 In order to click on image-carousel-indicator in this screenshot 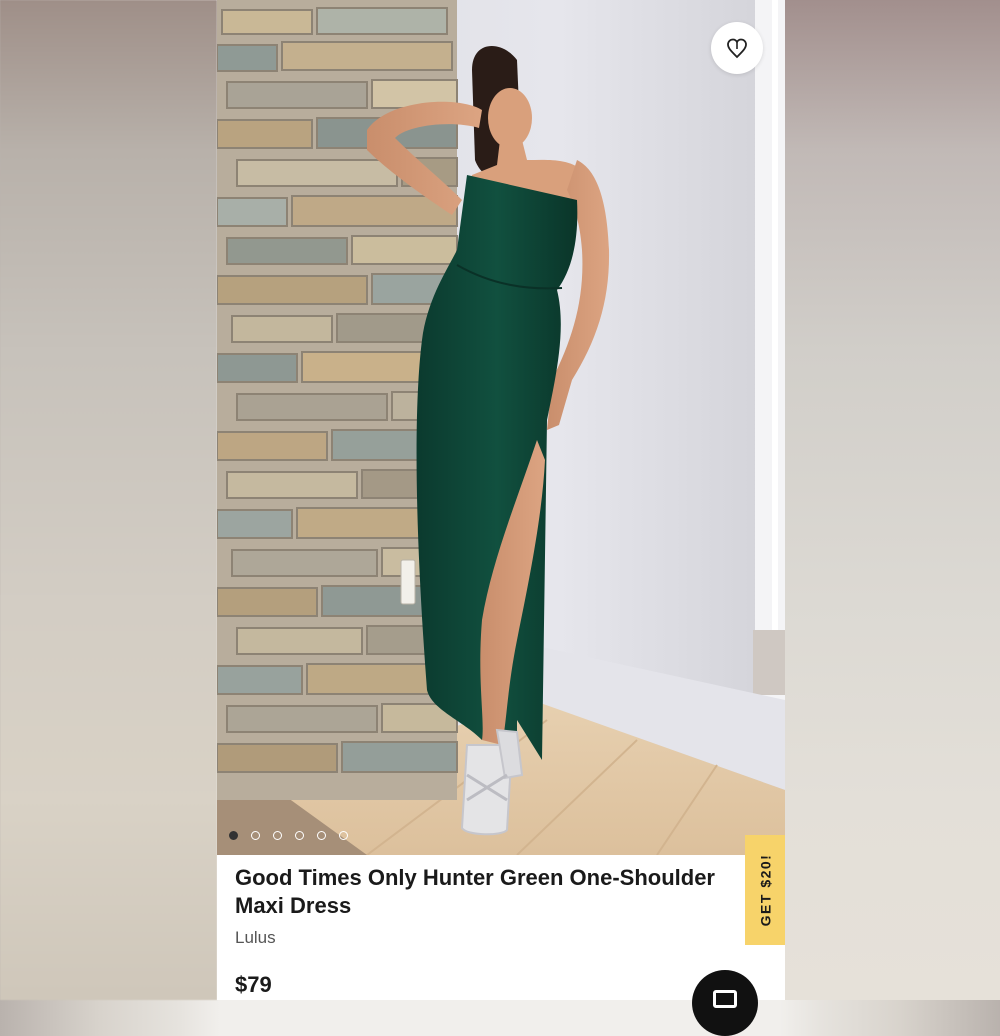, I will do `click(288, 835)`.